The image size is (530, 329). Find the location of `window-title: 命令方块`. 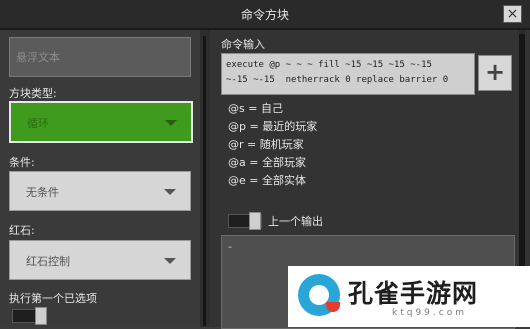

window-title: 命令方块 is located at coordinates (264, 15).